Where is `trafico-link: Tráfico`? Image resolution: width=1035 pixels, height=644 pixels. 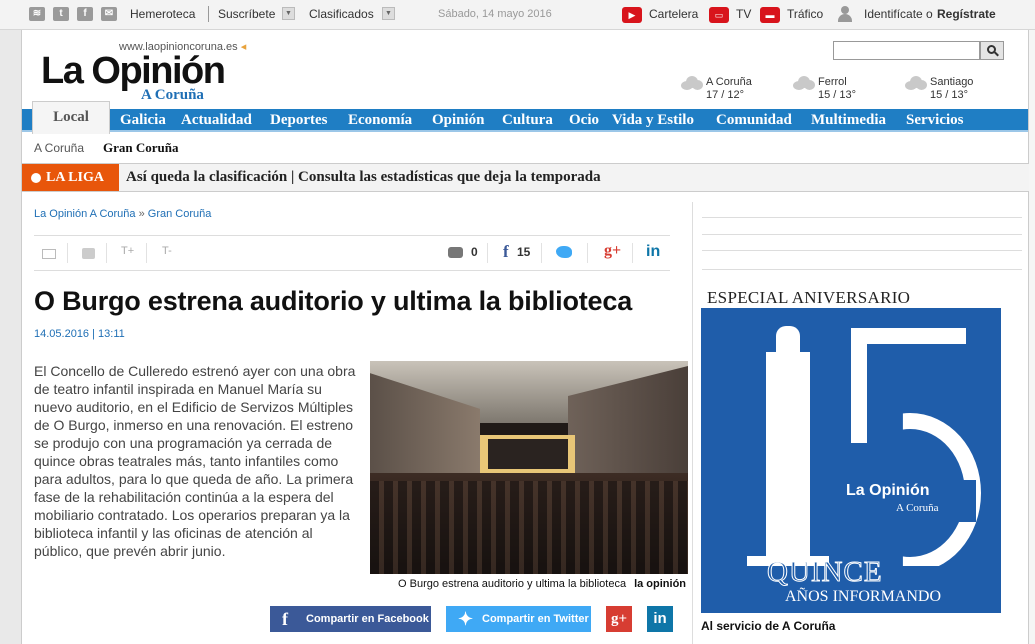 trafico-link: Tráfico is located at coordinates (805, 14).